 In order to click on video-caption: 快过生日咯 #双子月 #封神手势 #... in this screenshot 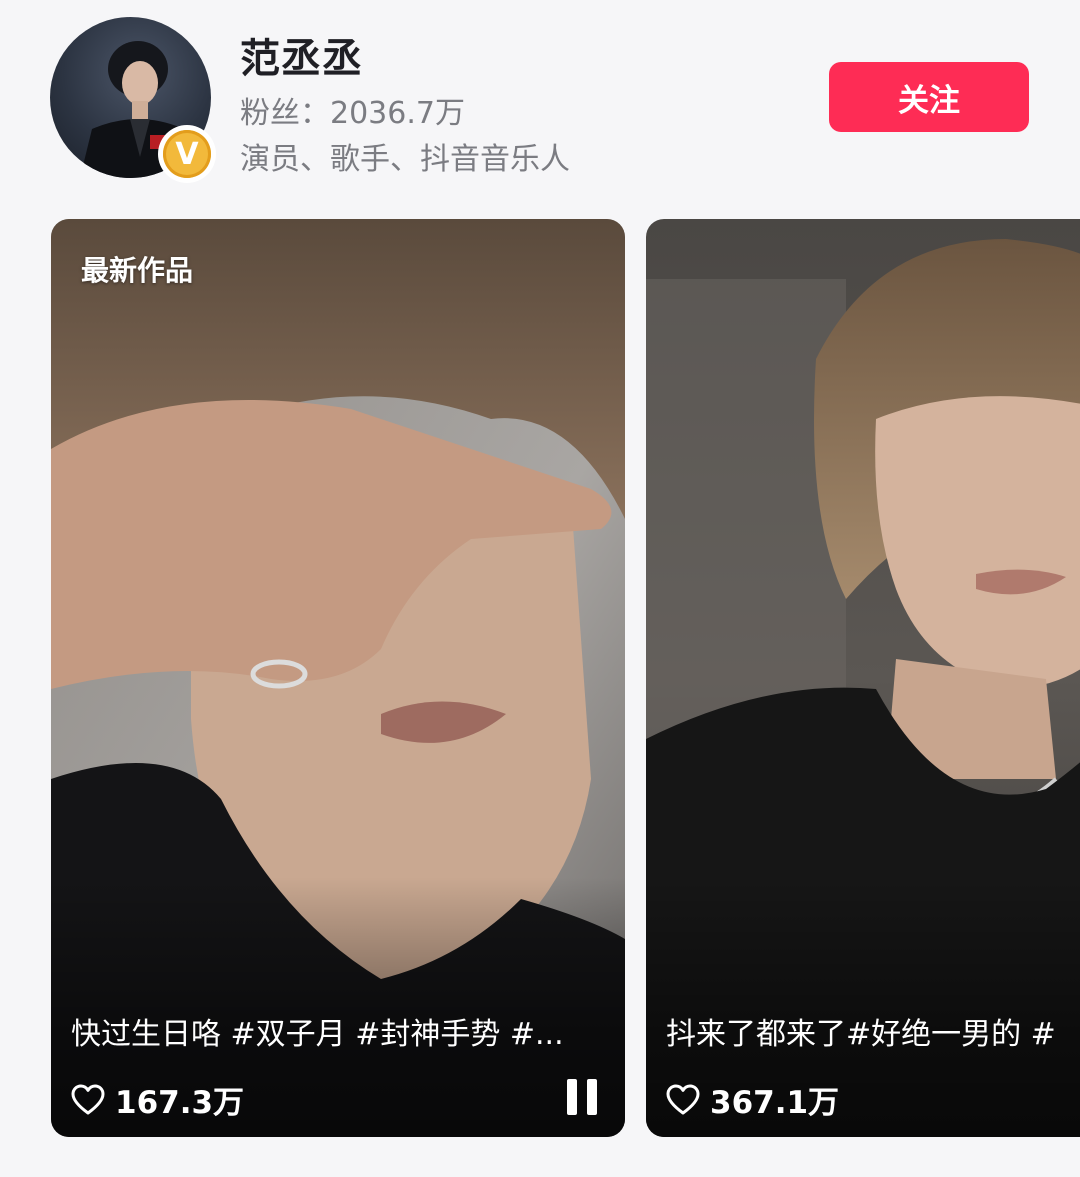, I will do `click(331, 1031)`.